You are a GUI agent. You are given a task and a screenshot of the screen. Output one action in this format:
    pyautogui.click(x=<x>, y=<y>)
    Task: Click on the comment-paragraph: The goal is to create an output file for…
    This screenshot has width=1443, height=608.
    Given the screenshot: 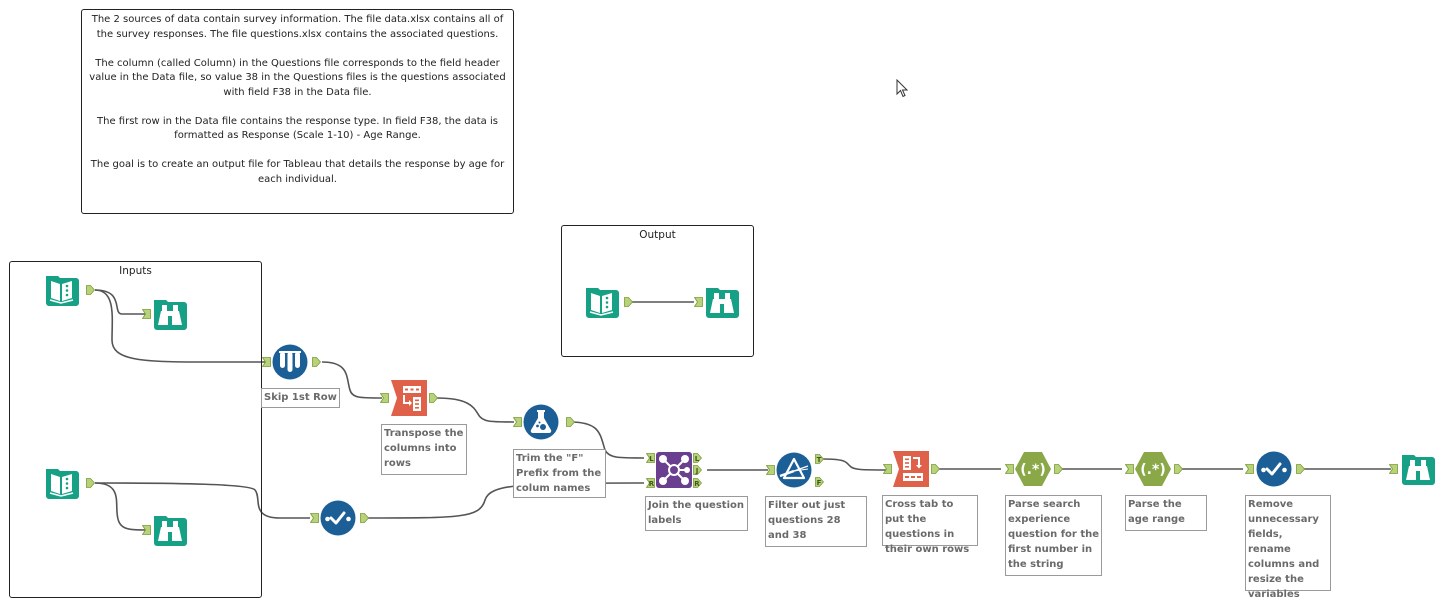 What is the action you would take?
    pyautogui.click(x=297, y=172)
    